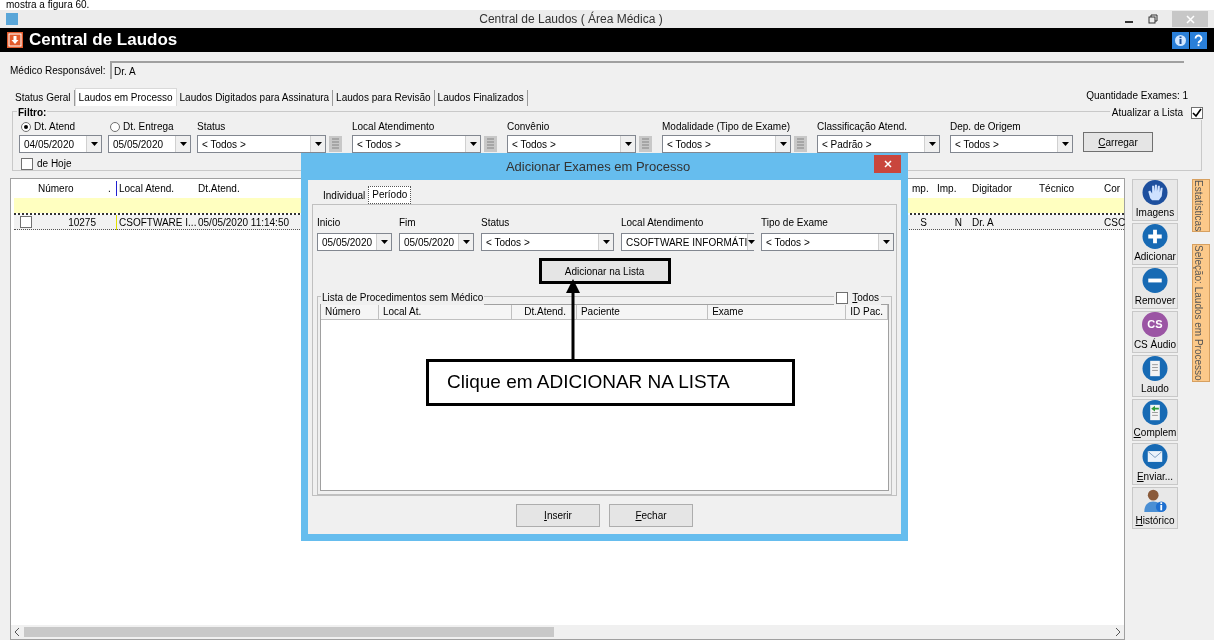 The width and height of the screenshot is (1214, 640). Describe the element at coordinates (1198, 40) in the screenshot. I see `help-icon` at that location.